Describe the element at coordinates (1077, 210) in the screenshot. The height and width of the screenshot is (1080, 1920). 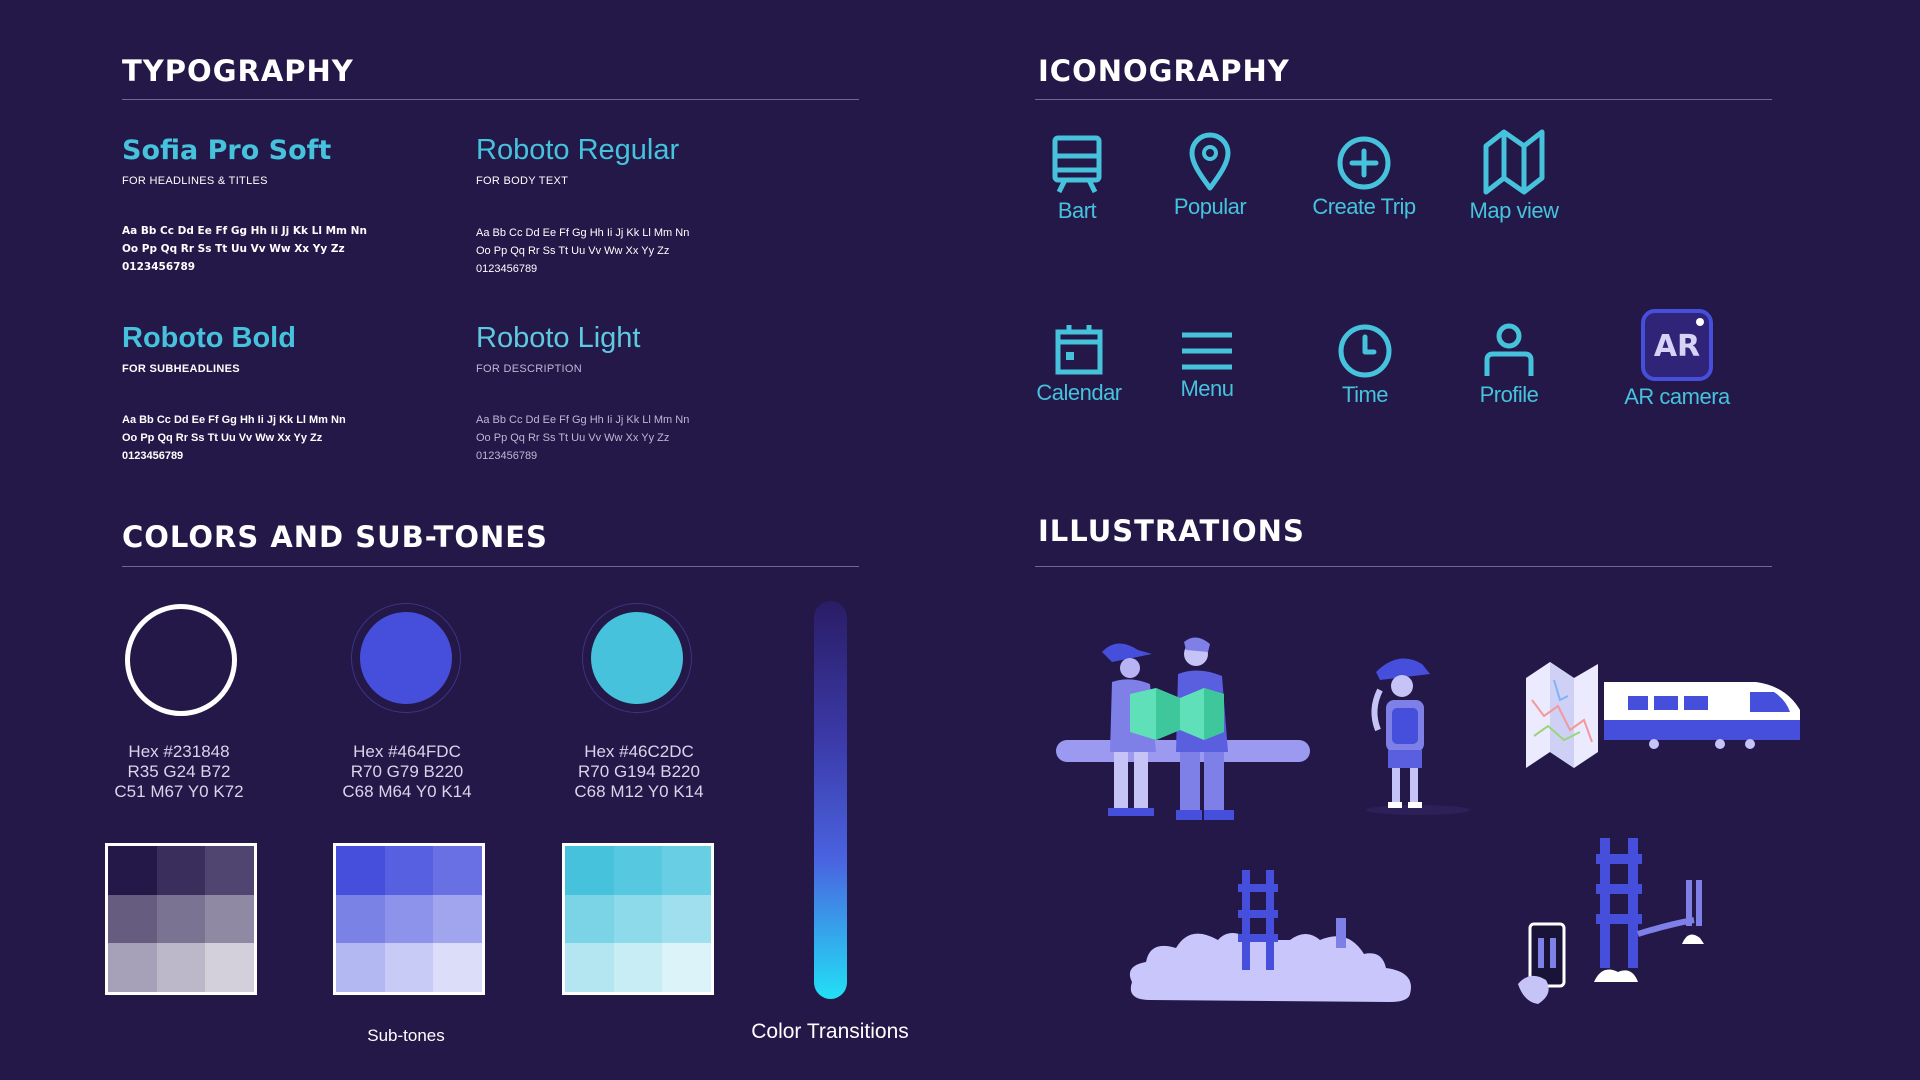
I see `icon-label-bart: Bart` at that location.